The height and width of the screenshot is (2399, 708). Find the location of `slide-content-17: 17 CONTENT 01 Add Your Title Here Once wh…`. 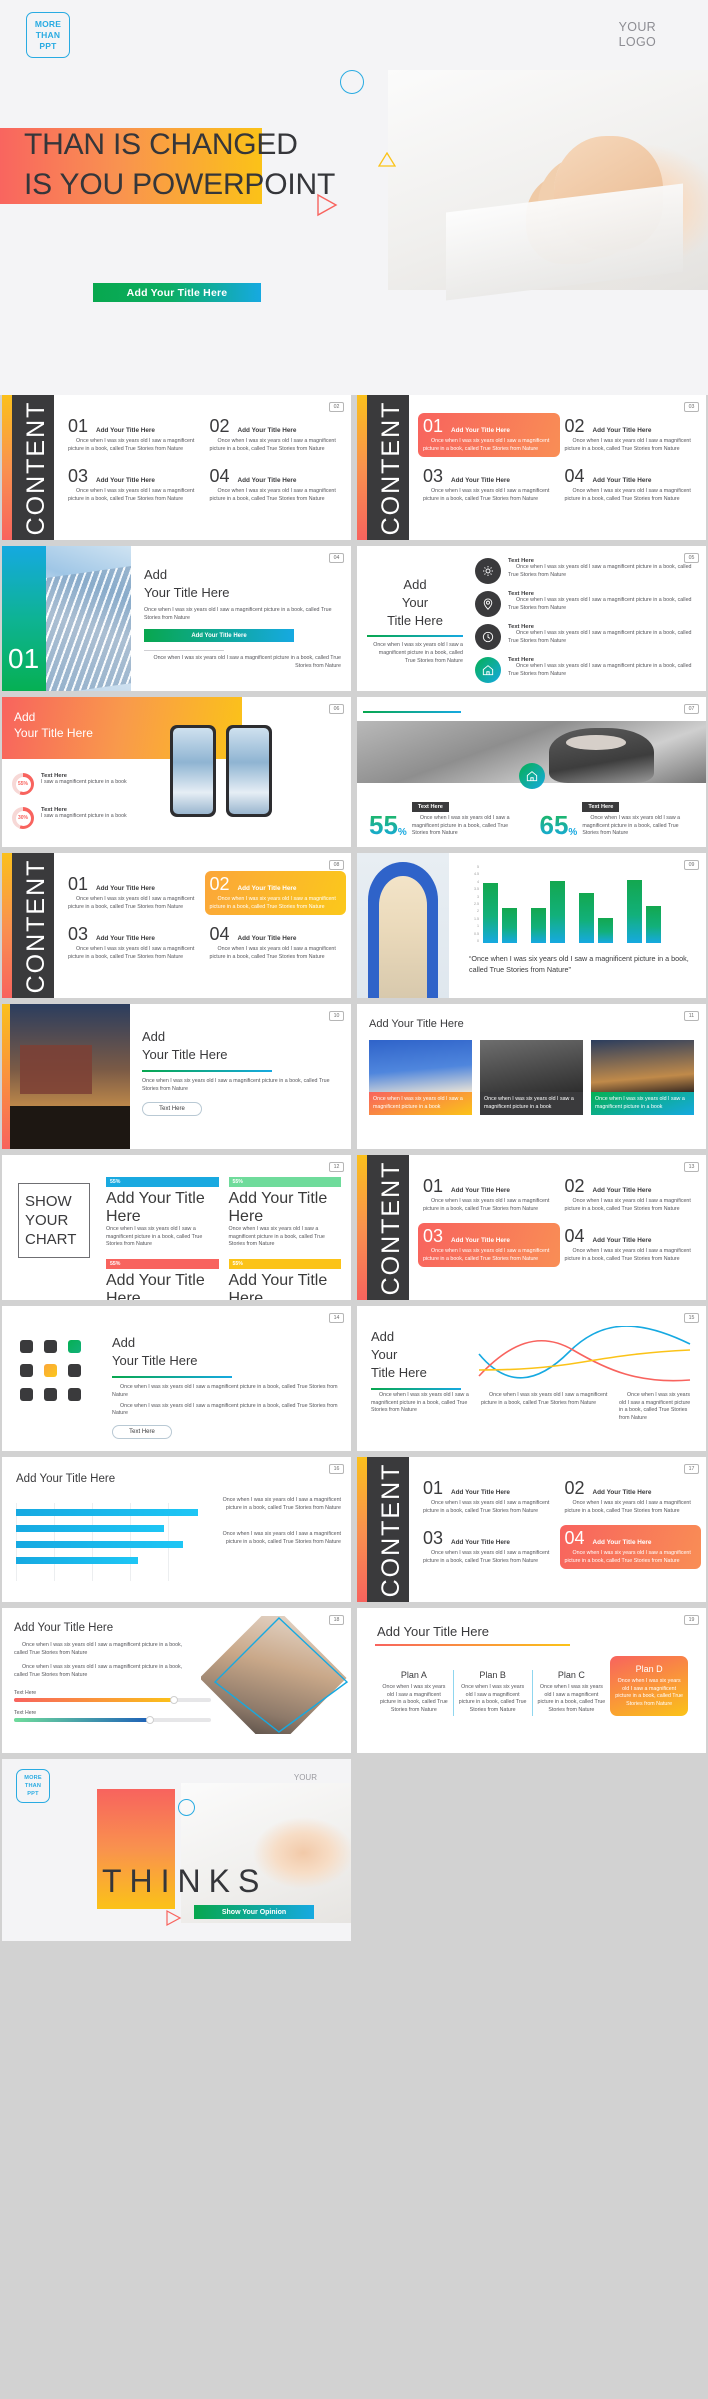

slide-content-17: 17 CONTENT 01 Add Your Title Here Once wh… is located at coordinates (531, 1529).